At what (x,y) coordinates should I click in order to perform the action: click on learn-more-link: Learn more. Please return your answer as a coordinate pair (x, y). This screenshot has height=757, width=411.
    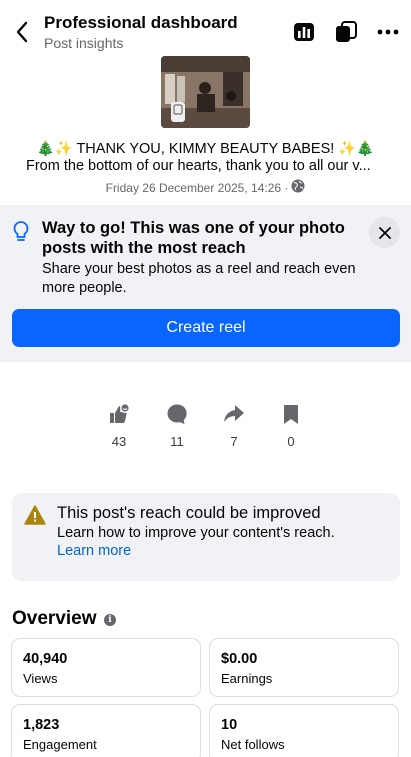
    Looking at the image, I should click on (94, 551).